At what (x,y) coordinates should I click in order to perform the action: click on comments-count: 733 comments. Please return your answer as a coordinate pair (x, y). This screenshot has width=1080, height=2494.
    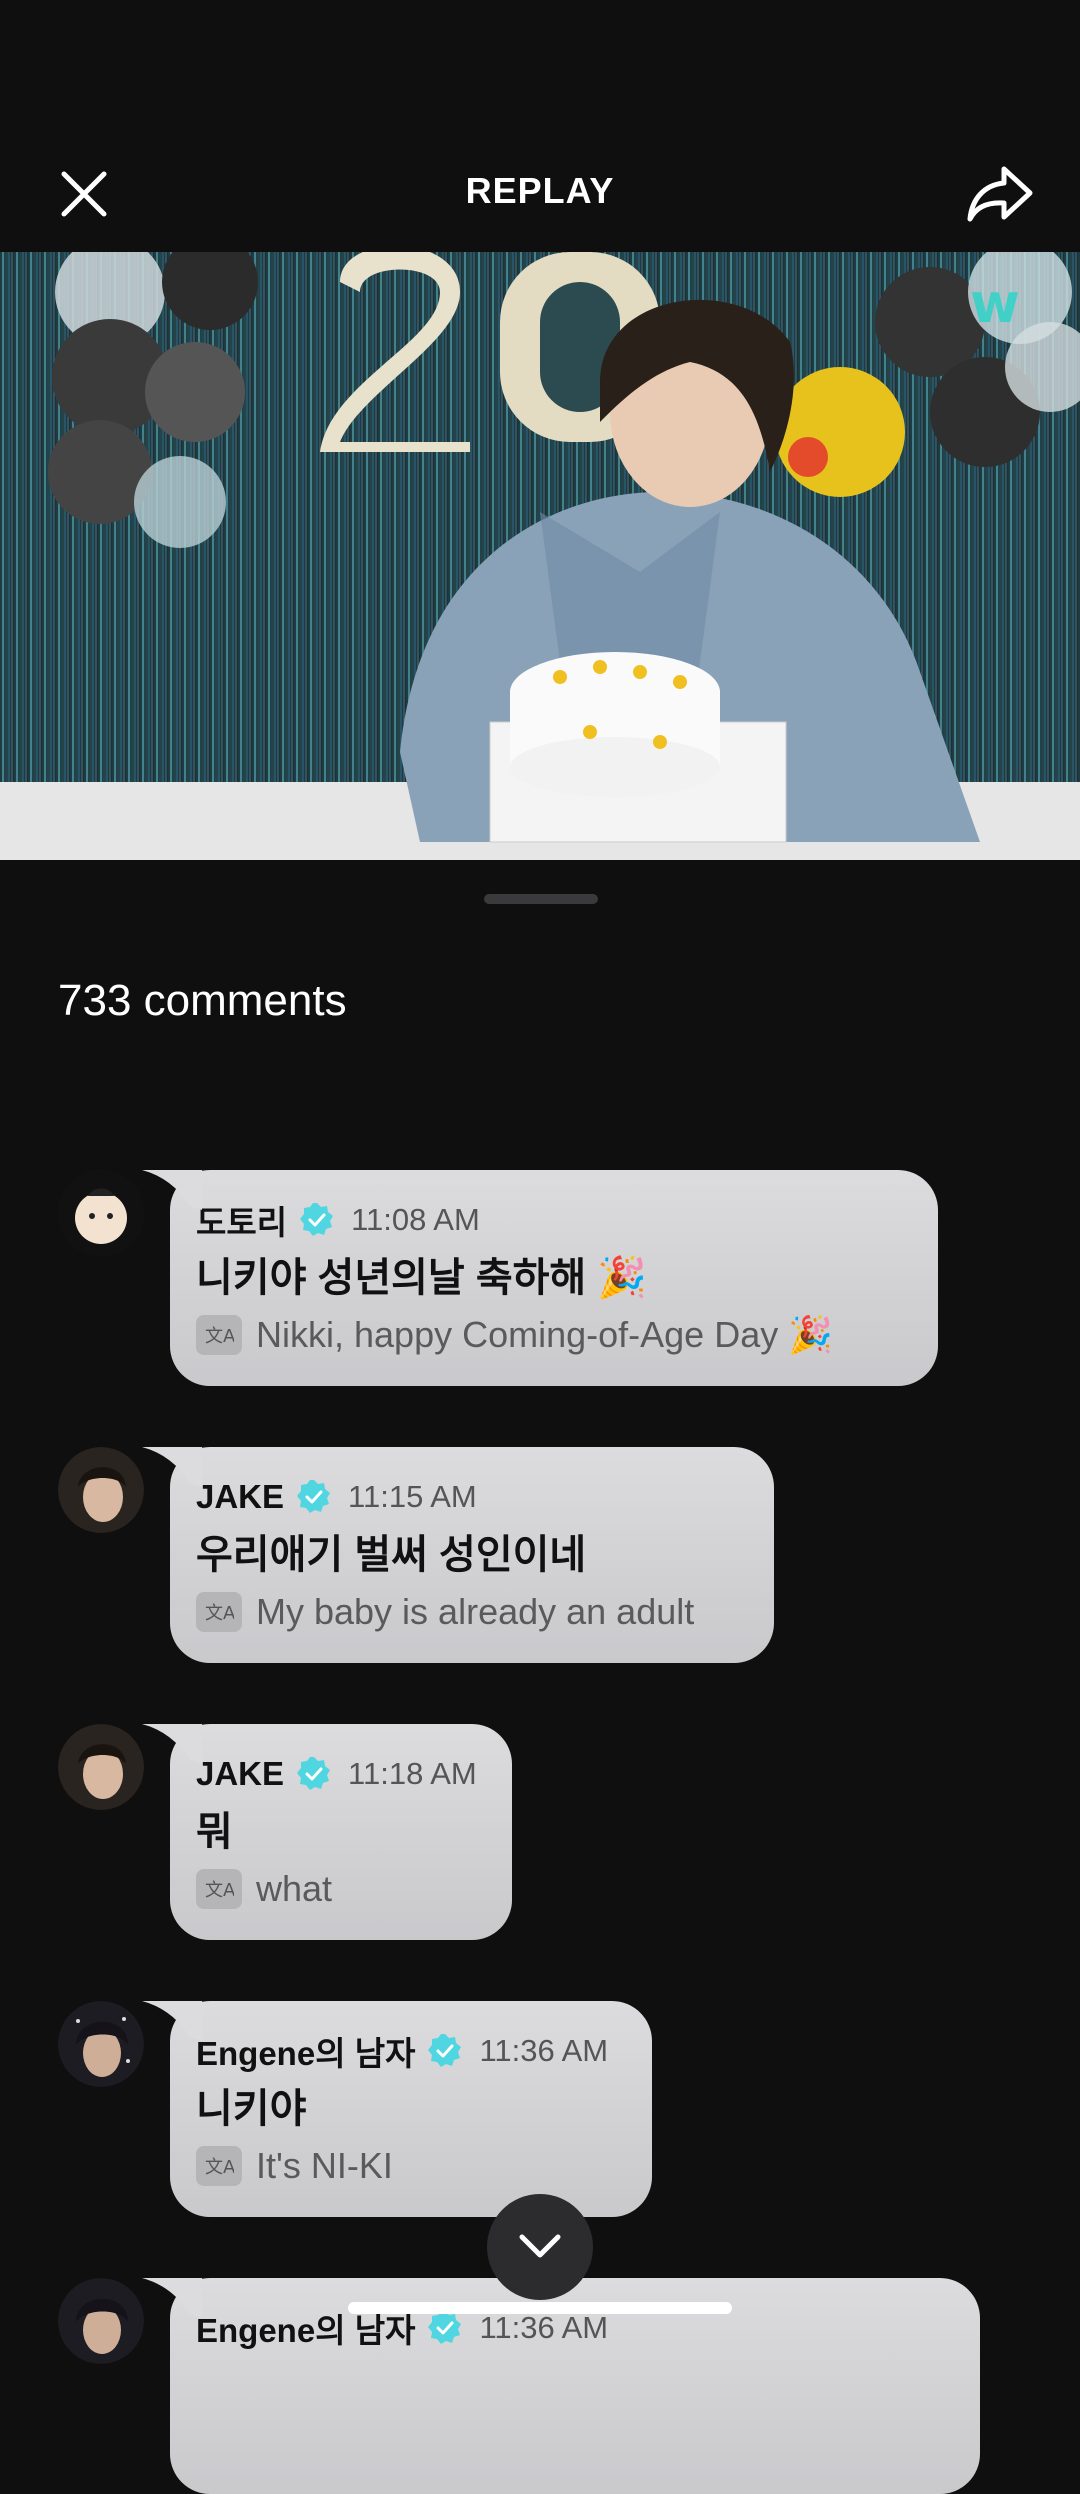
    Looking at the image, I should click on (202, 1000).